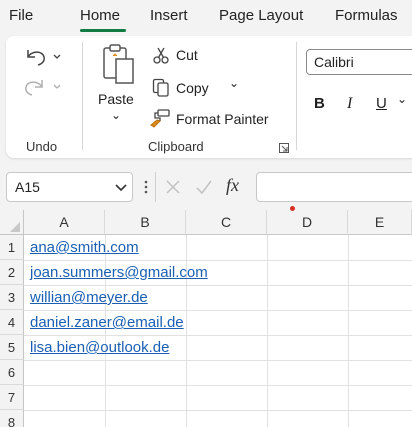 The width and height of the screenshot is (412, 427). Describe the element at coordinates (232, 185) in the screenshot. I see `insert-function-button: fx` at that location.